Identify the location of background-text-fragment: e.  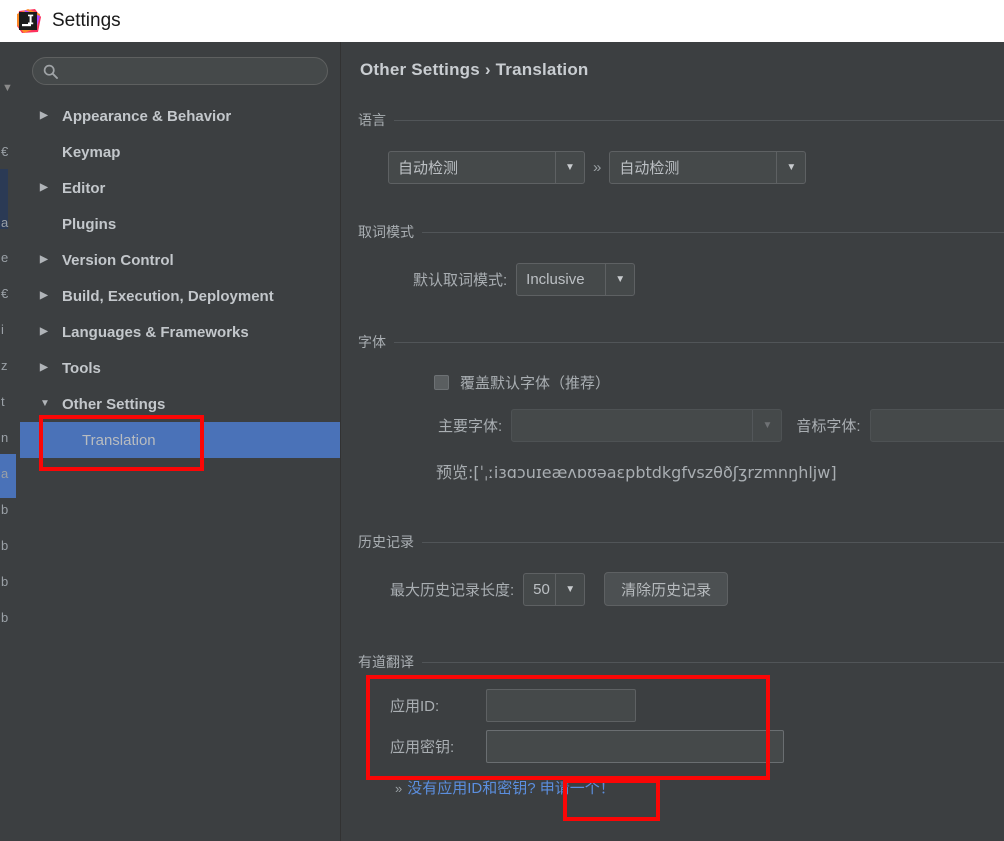
(5, 257).